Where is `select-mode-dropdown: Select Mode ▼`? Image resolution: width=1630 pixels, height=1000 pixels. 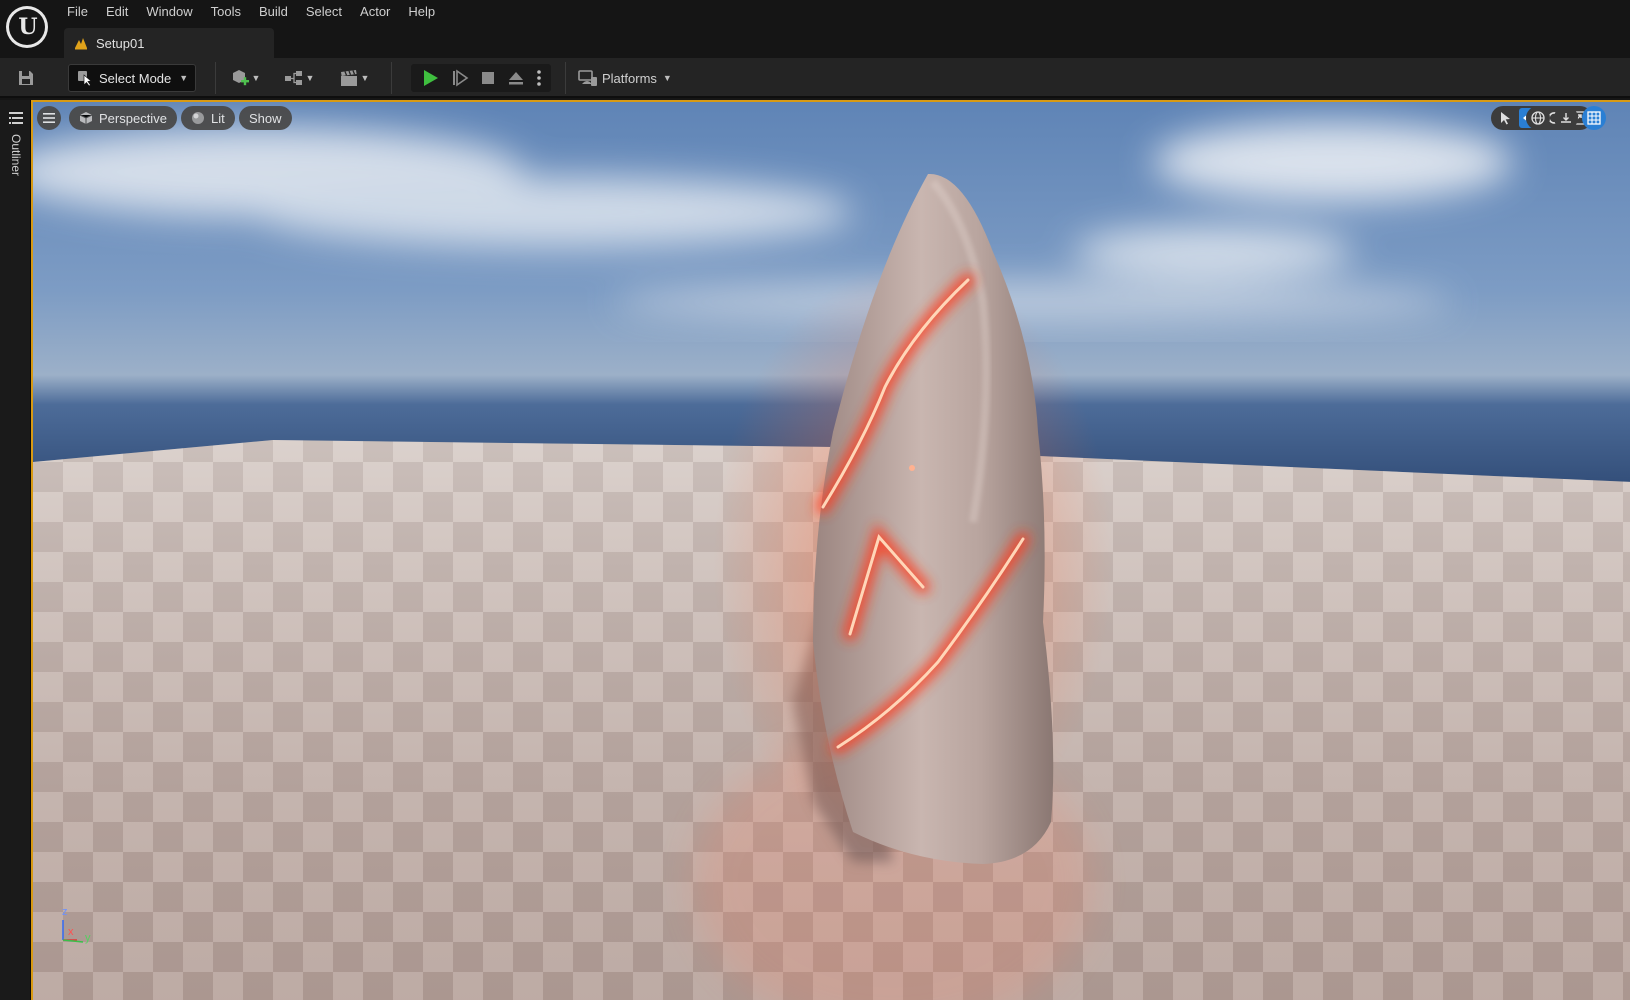 select-mode-dropdown: Select Mode ▼ is located at coordinates (132, 78).